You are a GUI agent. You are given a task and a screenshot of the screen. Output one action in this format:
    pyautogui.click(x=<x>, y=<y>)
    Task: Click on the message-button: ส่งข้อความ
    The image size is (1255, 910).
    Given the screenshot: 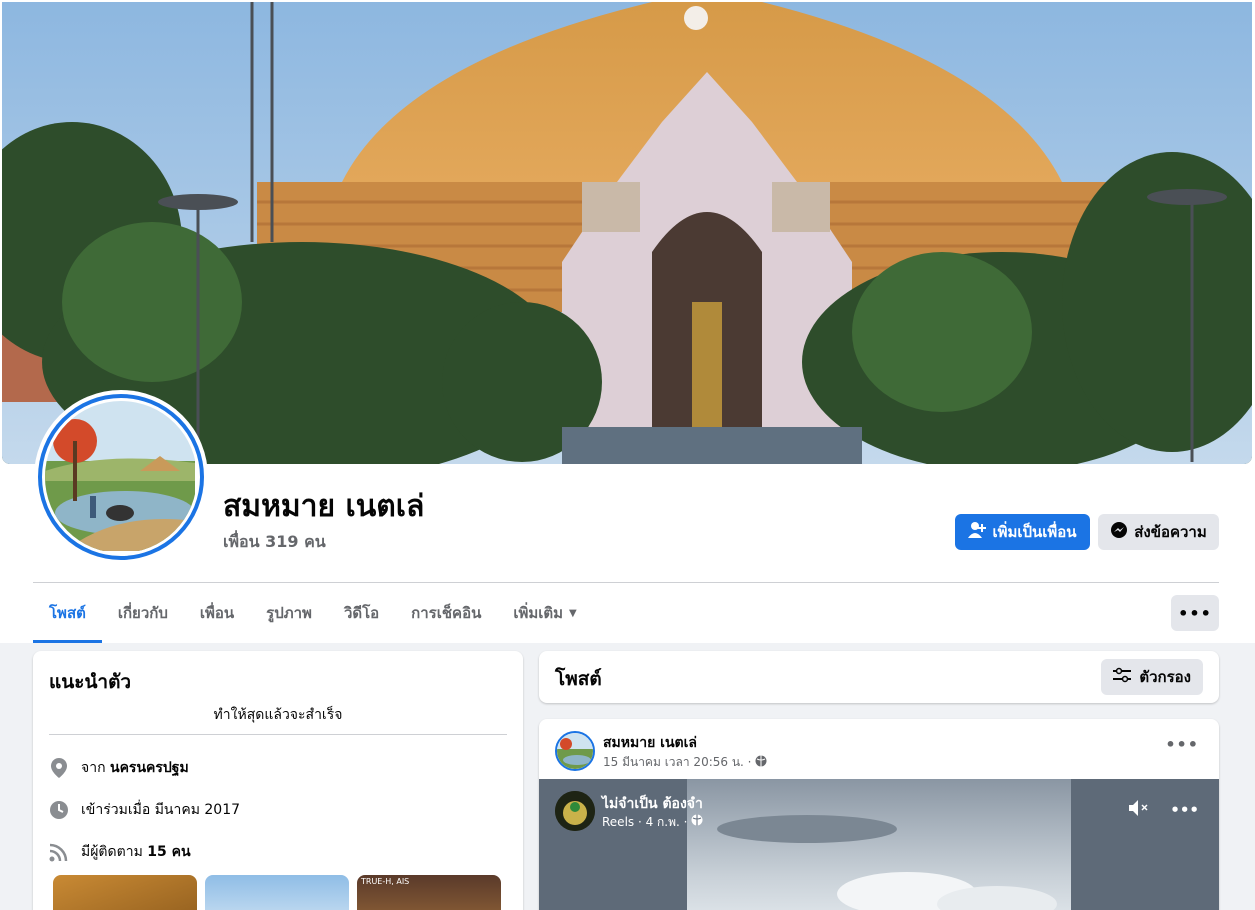 What is the action you would take?
    pyautogui.click(x=1158, y=532)
    